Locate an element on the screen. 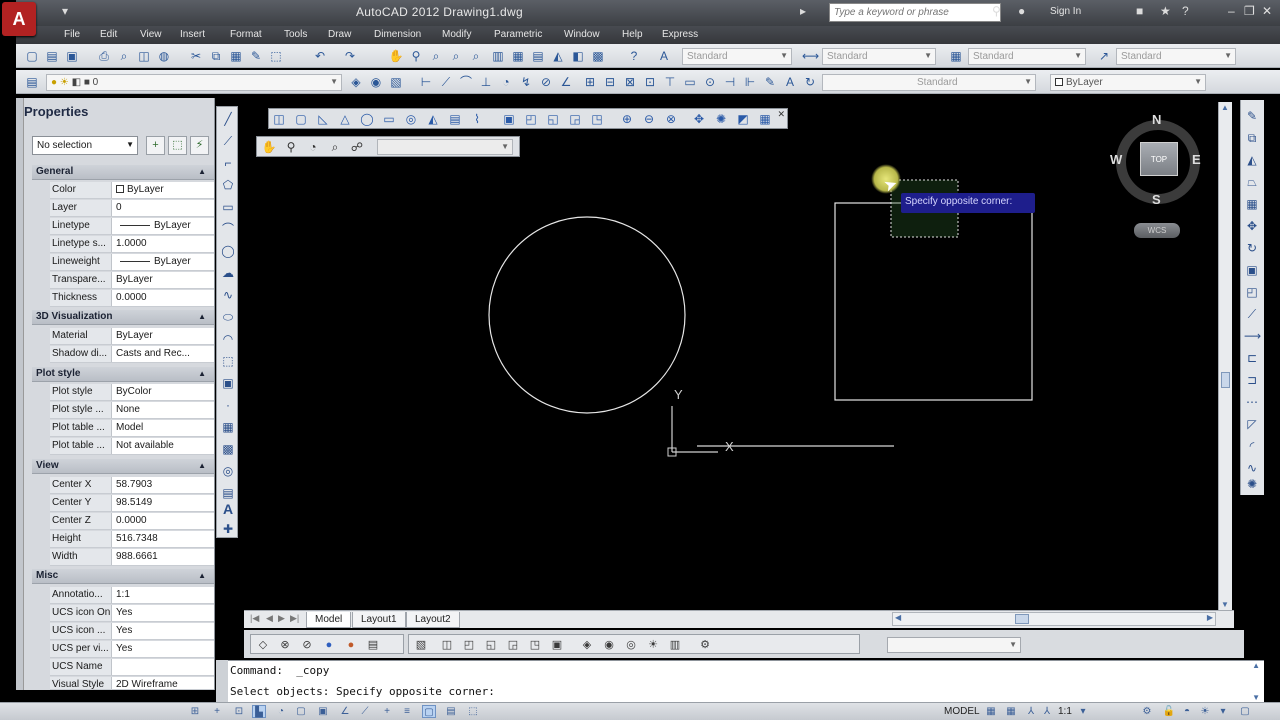 The height and width of the screenshot is (720, 1280). 3d-array-icon: ▦ is located at coordinates (765, 119).